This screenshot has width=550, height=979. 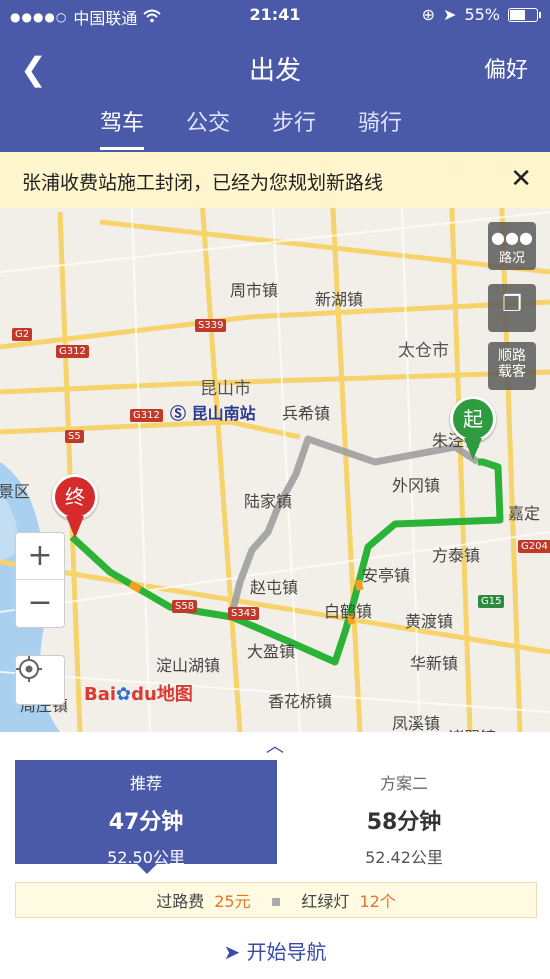 What do you see at coordinates (274, 587) in the screenshot?
I see `map-label: 赵屯镇` at bounding box center [274, 587].